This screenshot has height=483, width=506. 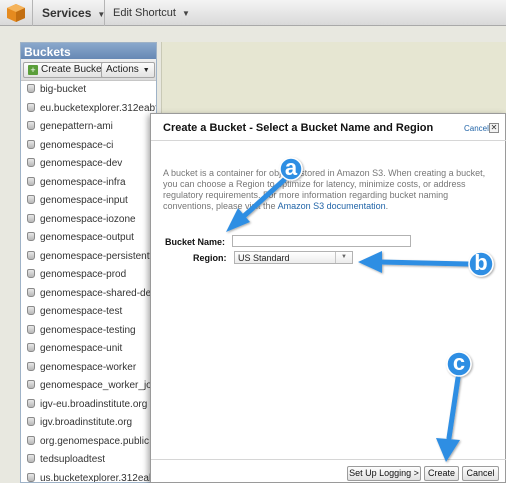 I want to click on bucket-list-item: tedsuploadtest, so click(x=88, y=460).